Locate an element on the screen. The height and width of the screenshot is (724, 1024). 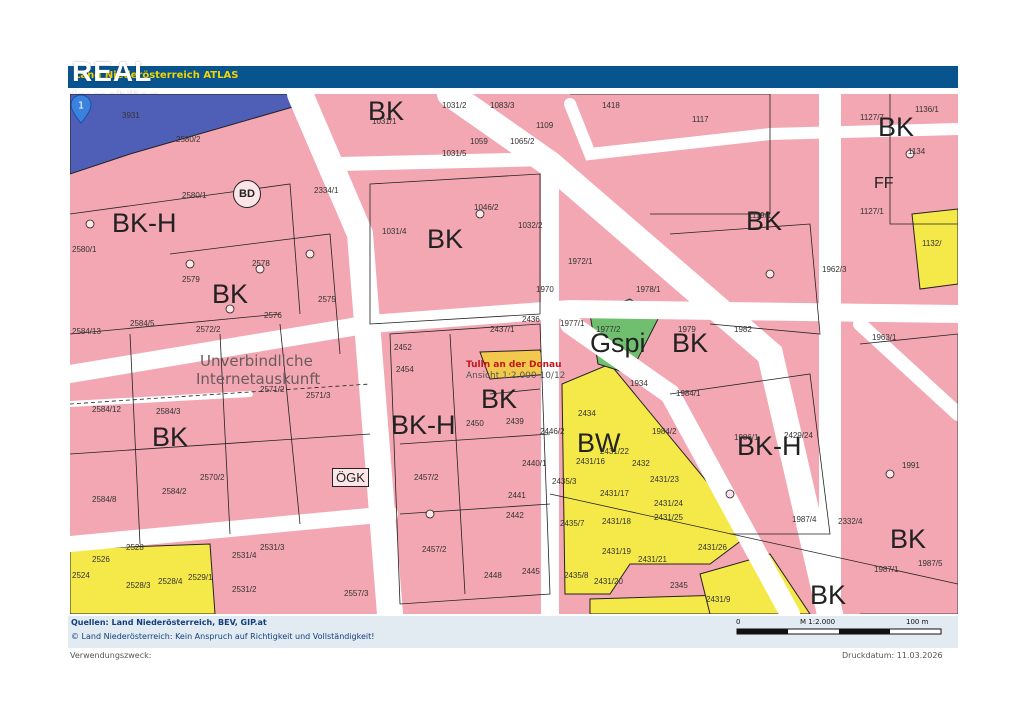
parcel-number: 2526 is located at coordinates (101, 559).